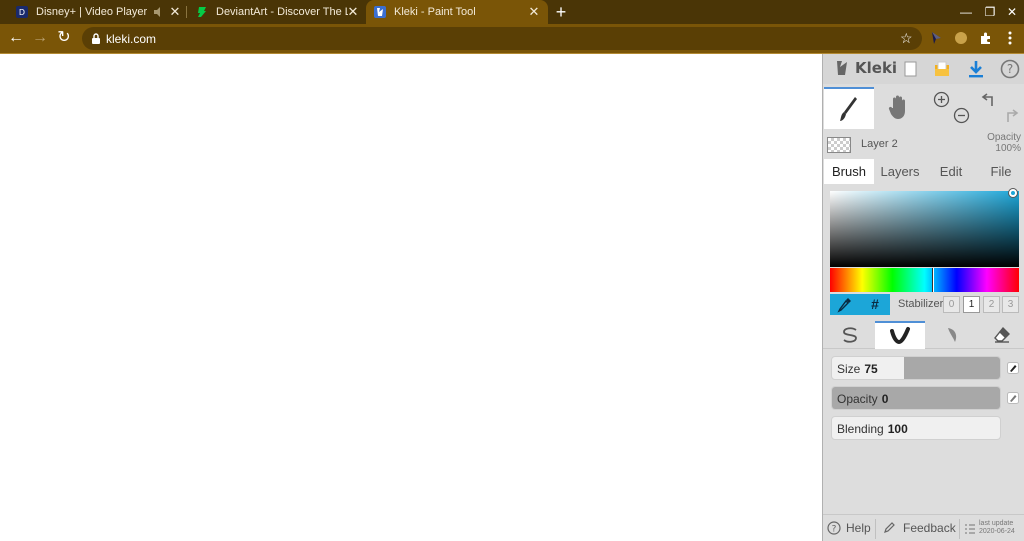 The image size is (1024, 541). What do you see at coordinates (872, 429) in the screenshot?
I see `blending-slider-label: Blending 100` at bounding box center [872, 429].